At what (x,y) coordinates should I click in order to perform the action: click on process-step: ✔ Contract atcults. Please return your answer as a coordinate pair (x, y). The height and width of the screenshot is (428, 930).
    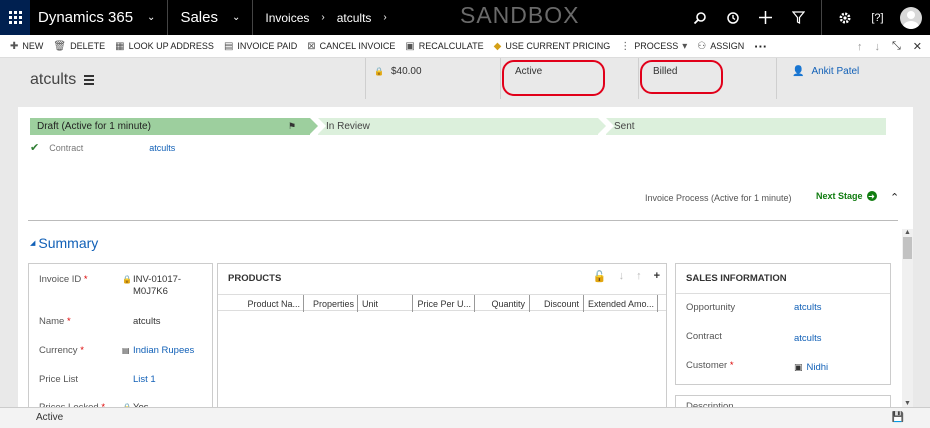
    Looking at the image, I should click on (102, 147).